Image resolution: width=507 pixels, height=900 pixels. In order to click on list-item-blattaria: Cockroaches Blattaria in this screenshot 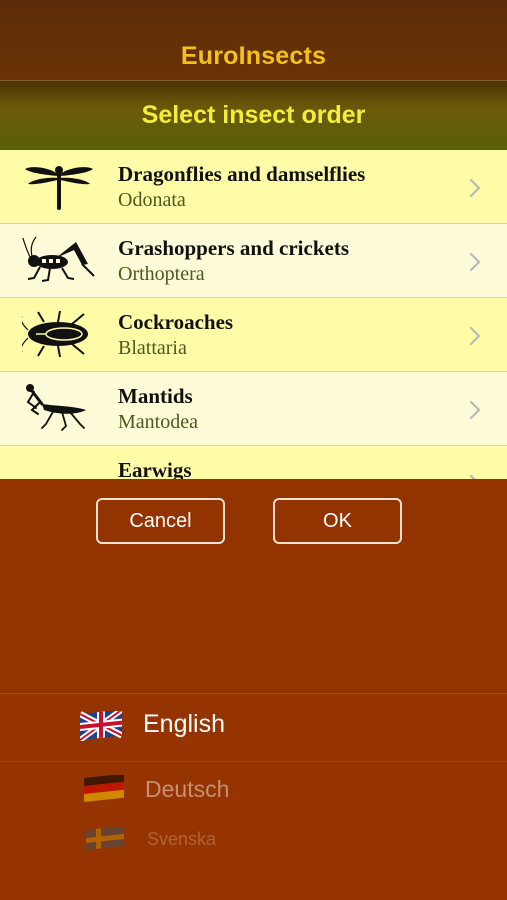, I will do `click(253, 335)`.